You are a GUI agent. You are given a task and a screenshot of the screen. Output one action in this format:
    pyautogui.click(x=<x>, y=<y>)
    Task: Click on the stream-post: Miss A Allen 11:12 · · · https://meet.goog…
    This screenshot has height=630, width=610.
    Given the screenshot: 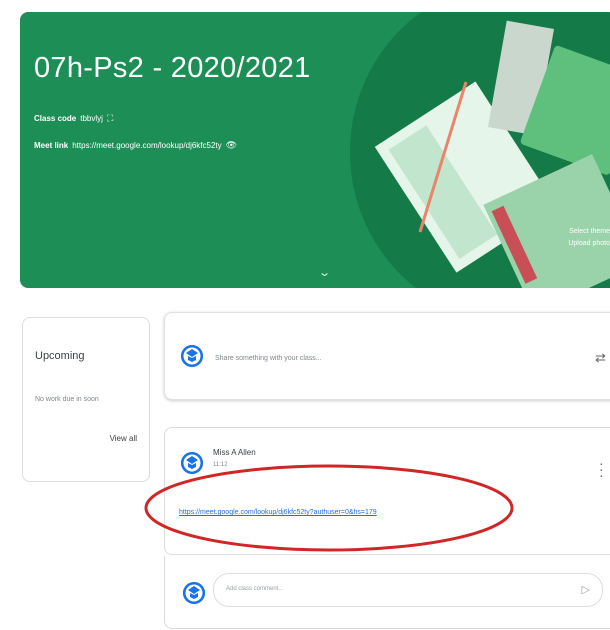 What is the action you would take?
    pyautogui.click(x=387, y=491)
    